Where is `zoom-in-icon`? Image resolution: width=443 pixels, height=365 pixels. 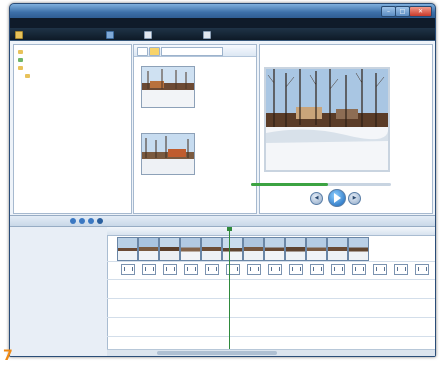
zoom-in-icon is located at coordinates (73, 221).